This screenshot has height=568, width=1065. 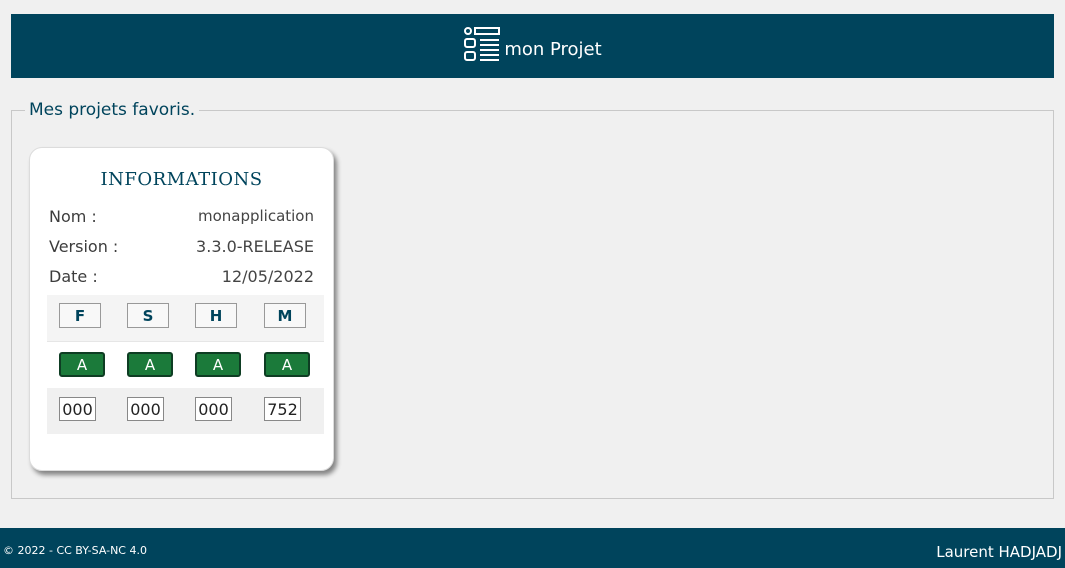 I want to click on info-row-date: Date : 12/05/2022, so click(x=181, y=276).